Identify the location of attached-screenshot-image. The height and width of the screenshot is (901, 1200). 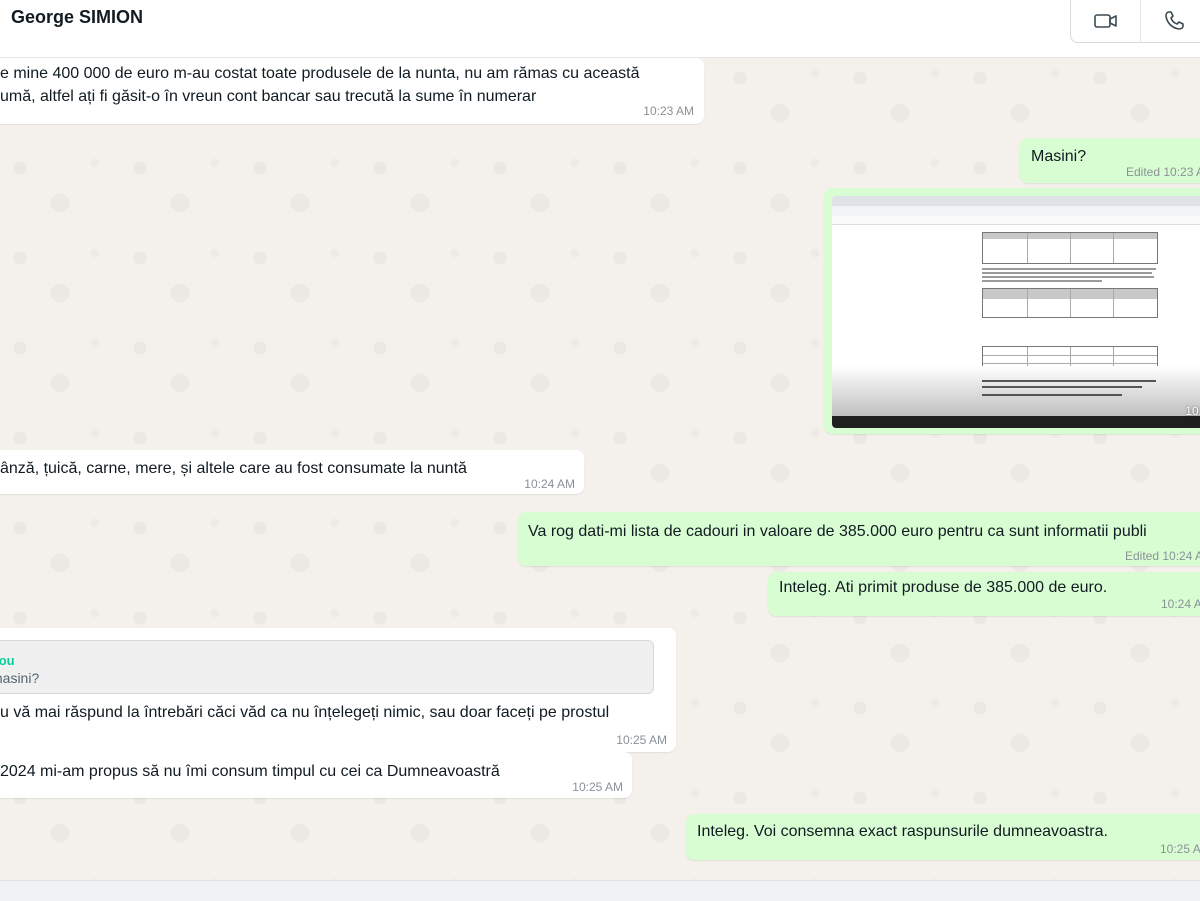
(1016, 312).